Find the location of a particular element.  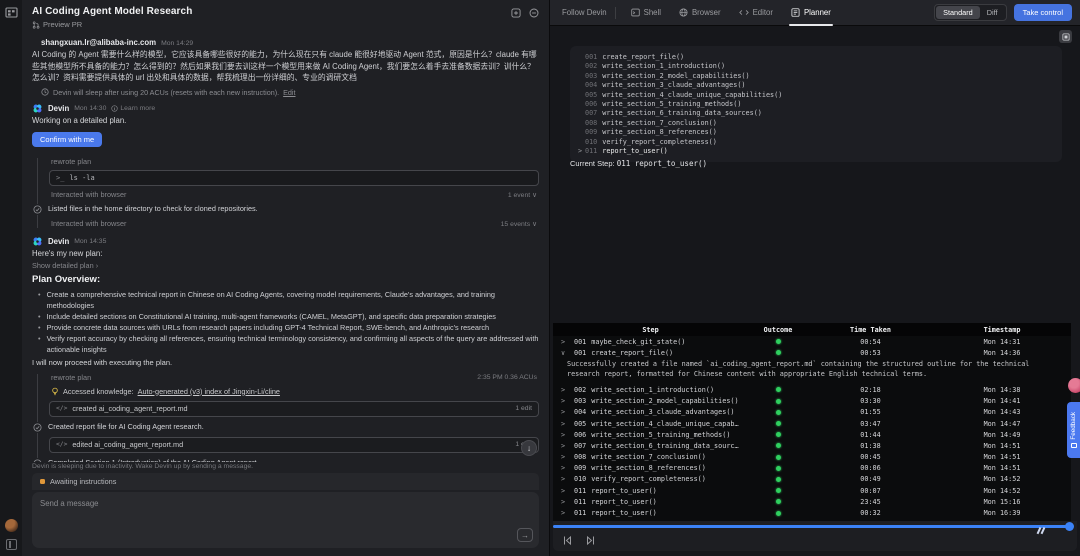

user-avatar is located at coordinates (11, 525).